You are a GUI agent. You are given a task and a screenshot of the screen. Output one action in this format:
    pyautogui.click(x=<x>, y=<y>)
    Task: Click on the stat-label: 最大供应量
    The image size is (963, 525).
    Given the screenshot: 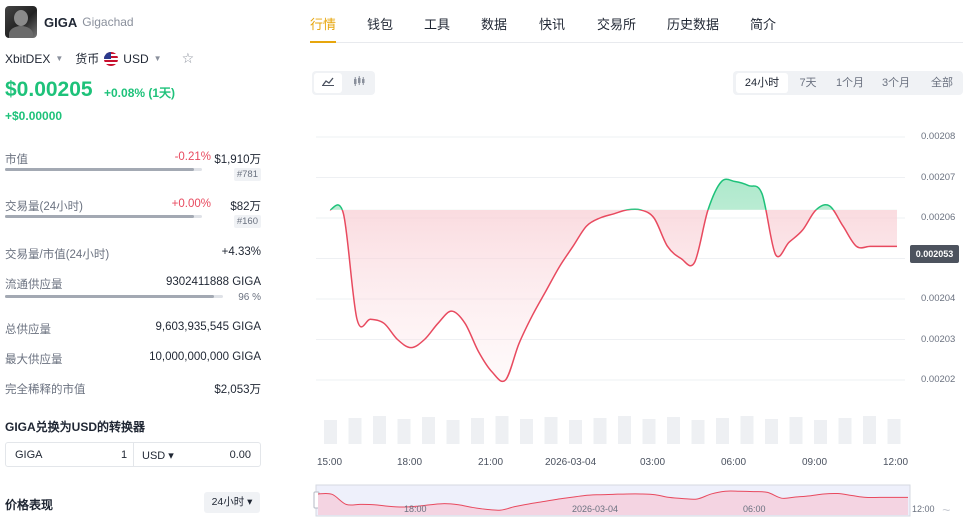 What is the action you would take?
    pyautogui.click(x=34, y=360)
    